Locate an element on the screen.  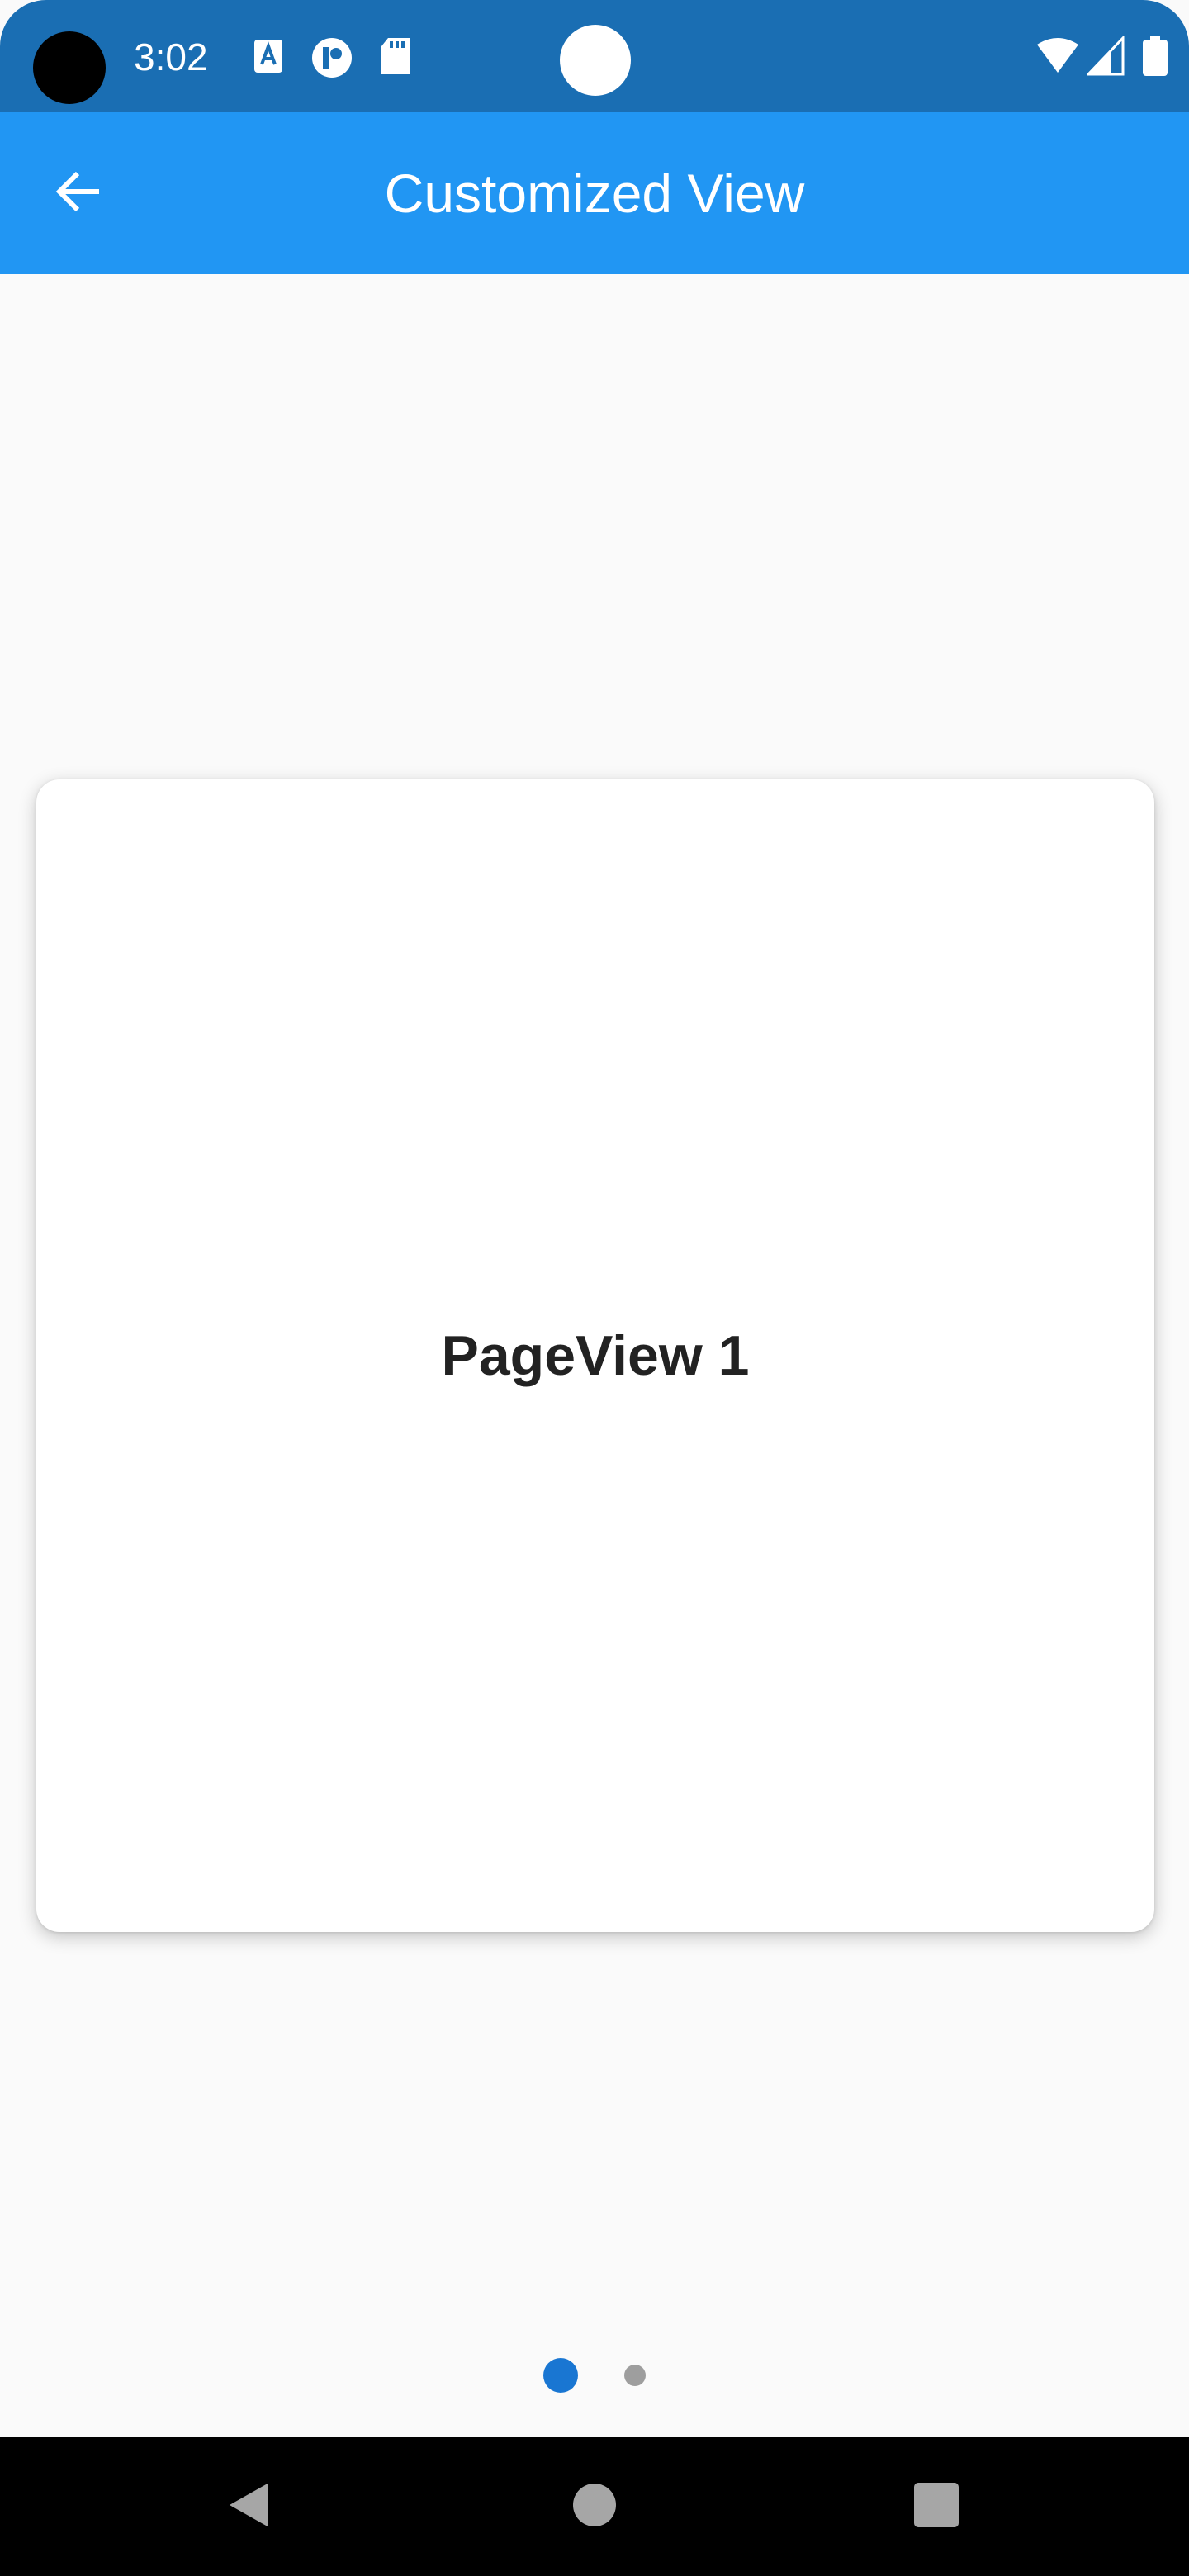
back-triangle-icon is located at coordinates (249, 2507).